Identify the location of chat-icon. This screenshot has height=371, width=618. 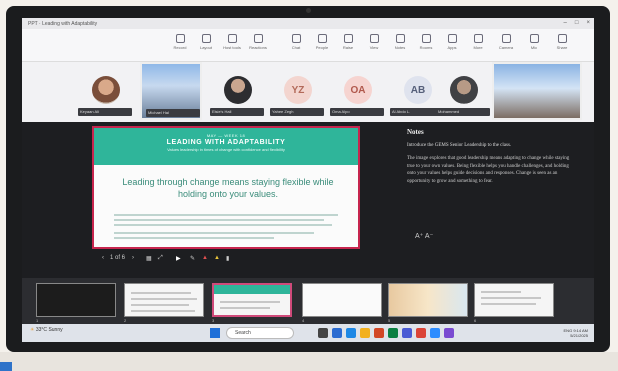
(296, 38).